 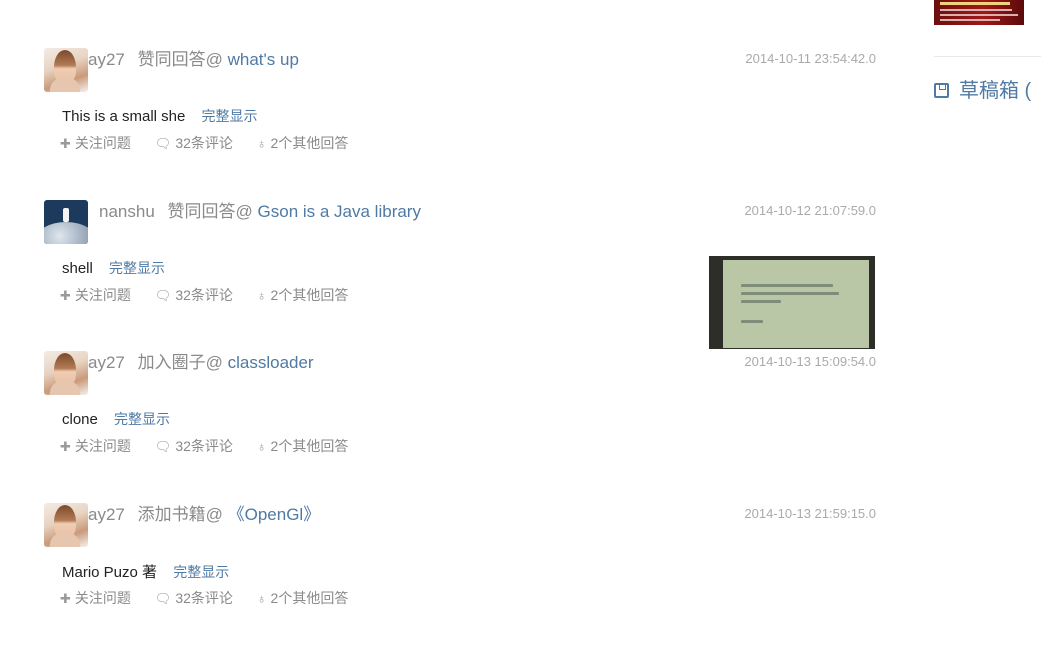 What do you see at coordinates (339, 211) in the screenshot?
I see `target-link: Gson is a Java library` at bounding box center [339, 211].